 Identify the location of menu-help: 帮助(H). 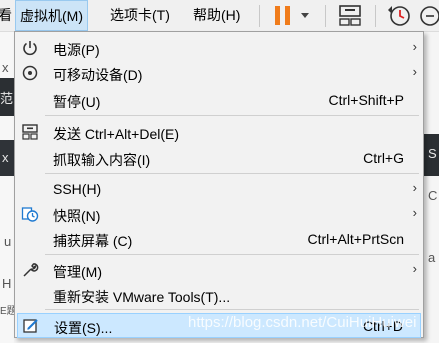
(216, 15).